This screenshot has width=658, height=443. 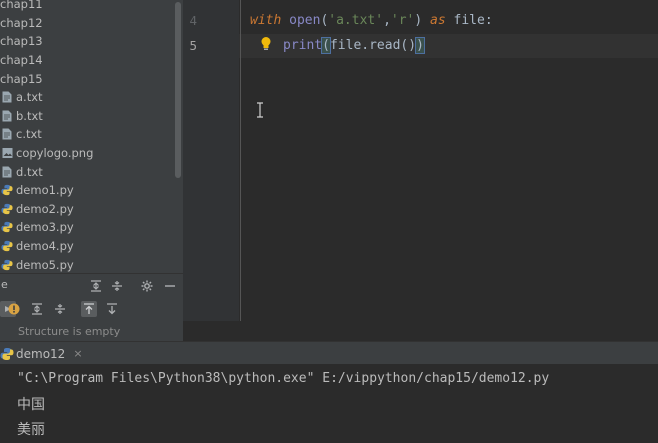 I want to click on code-line-5: print(file.read()), so click(x=354, y=45).